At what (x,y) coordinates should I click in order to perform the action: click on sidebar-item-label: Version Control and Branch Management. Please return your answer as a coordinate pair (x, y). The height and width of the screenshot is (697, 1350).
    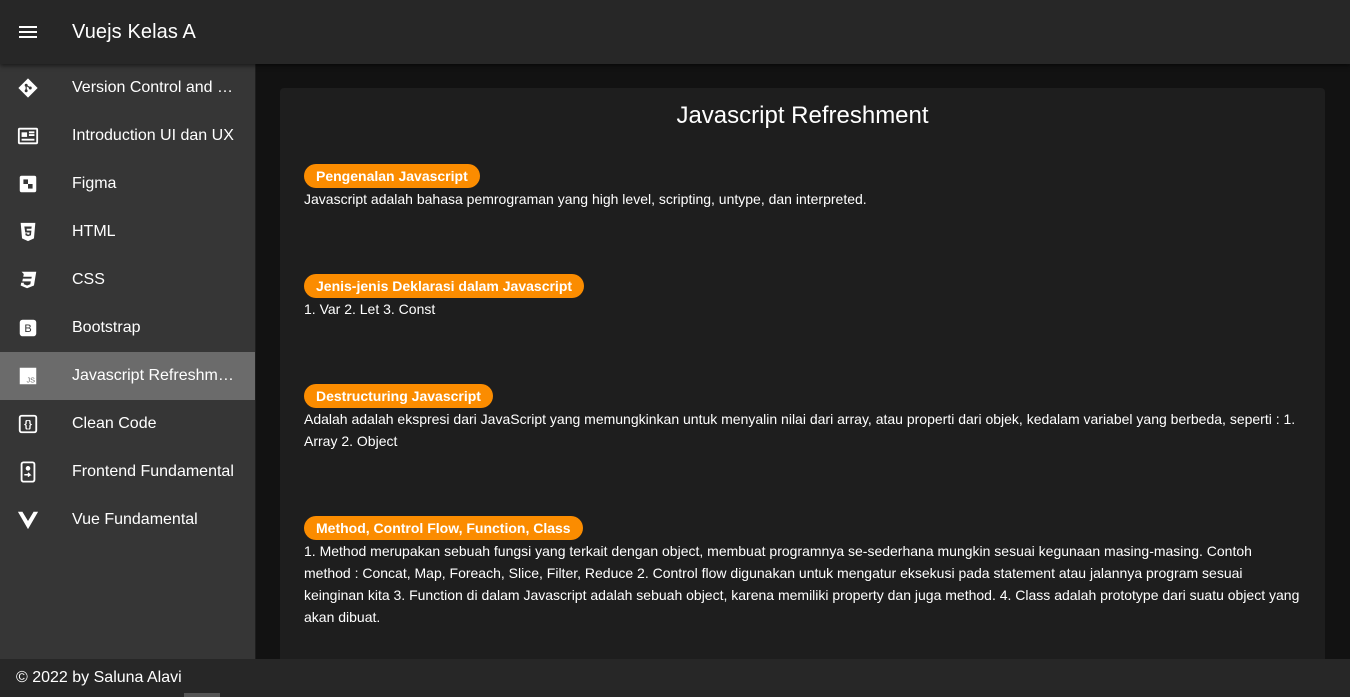
    Looking at the image, I should click on (156, 87).